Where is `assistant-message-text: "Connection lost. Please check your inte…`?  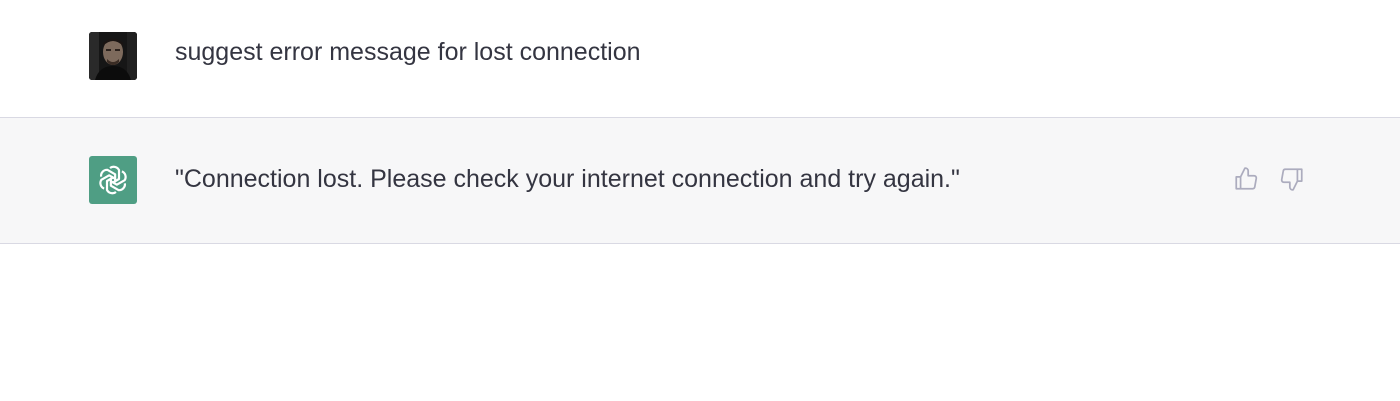
assistant-message-text: "Connection lost. Please check your inte… is located at coordinates (567, 179).